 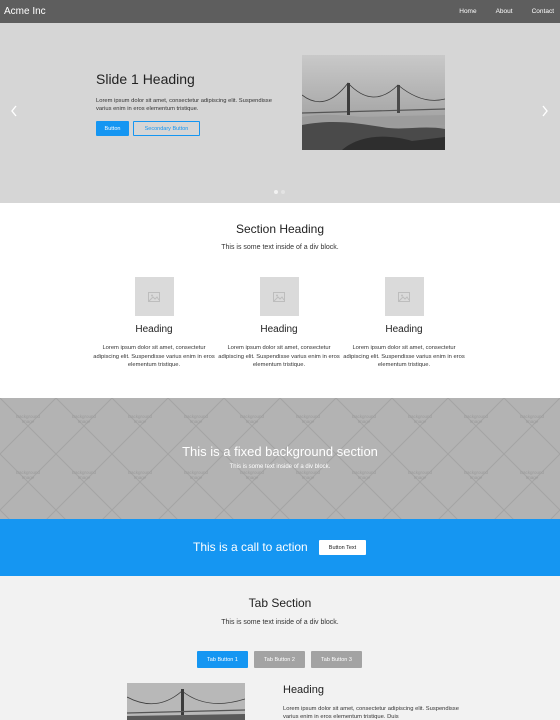 What do you see at coordinates (280, 603) in the screenshot?
I see `tab-section-heading: Tab Section` at bounding box center [280, 603].